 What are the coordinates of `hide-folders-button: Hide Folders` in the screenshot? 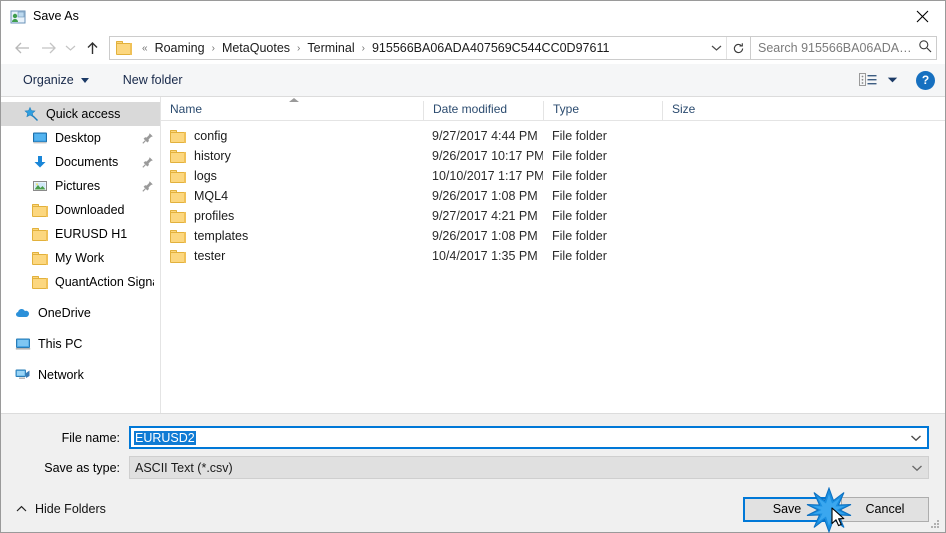 It's located at (61, 509).